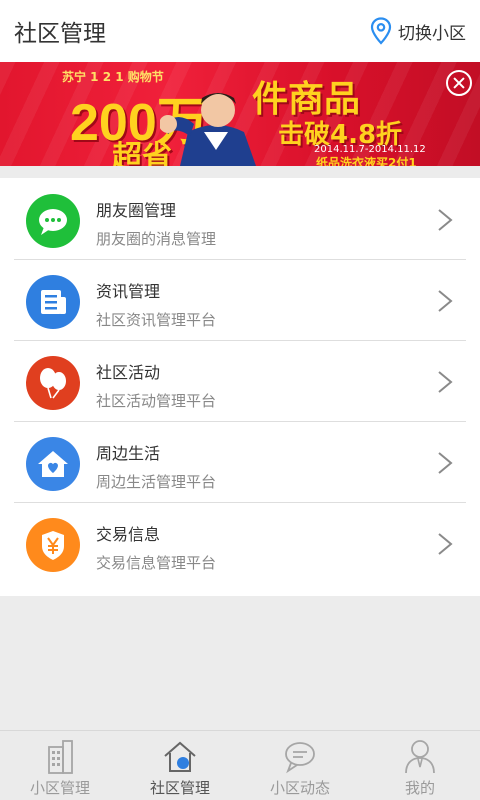 The image size is (480, 800). What do you see at coordinates (128, 372) in the screenshot?
I see `menu-item-title: 社区活动` at bounding box center [128, 372].